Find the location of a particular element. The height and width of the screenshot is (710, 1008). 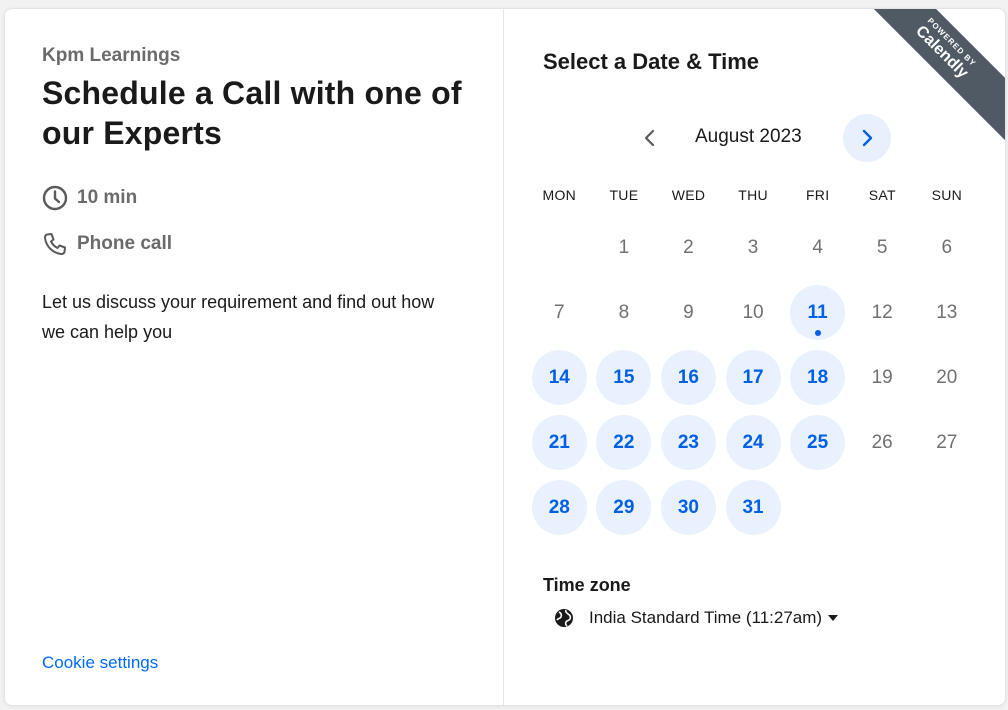

weekday-label: FRI is located at coordinates (817, 195).